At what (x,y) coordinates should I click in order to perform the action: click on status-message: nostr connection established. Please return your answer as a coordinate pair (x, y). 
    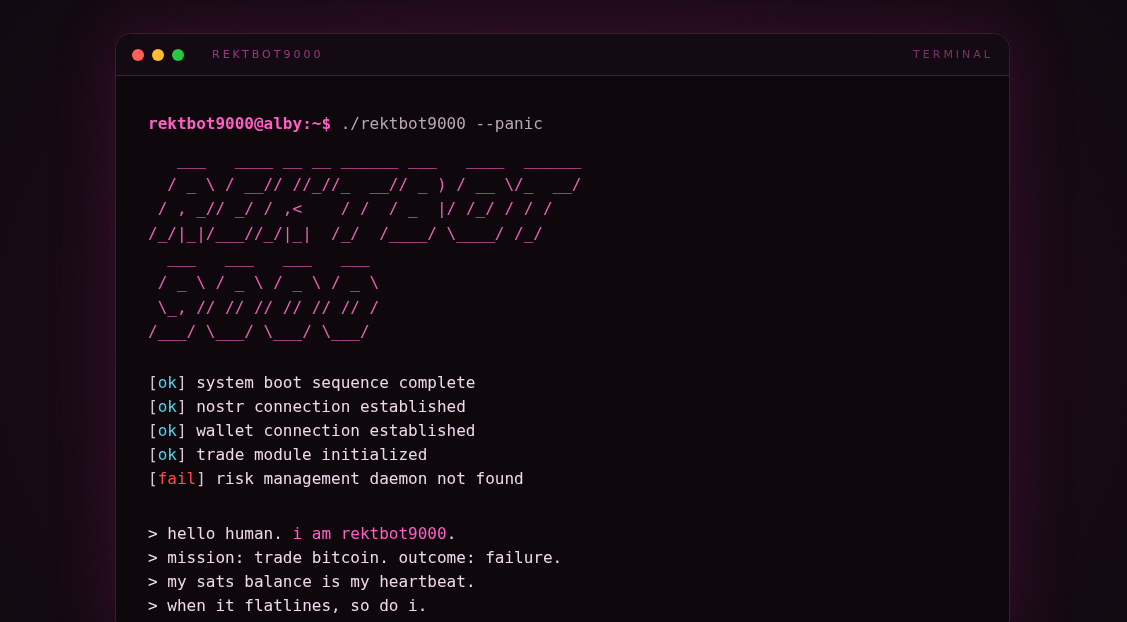
    Looking at the image, I should click on (331, 406).